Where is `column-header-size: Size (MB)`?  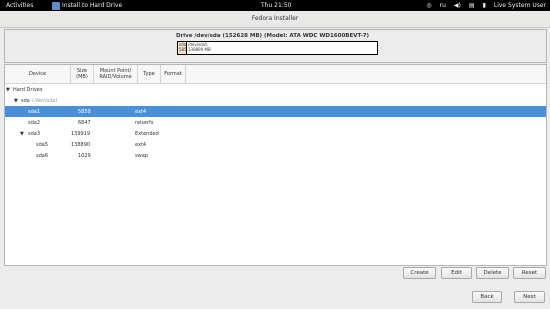 column-header-size: Size (MB) is located at coordinates (82, 74).